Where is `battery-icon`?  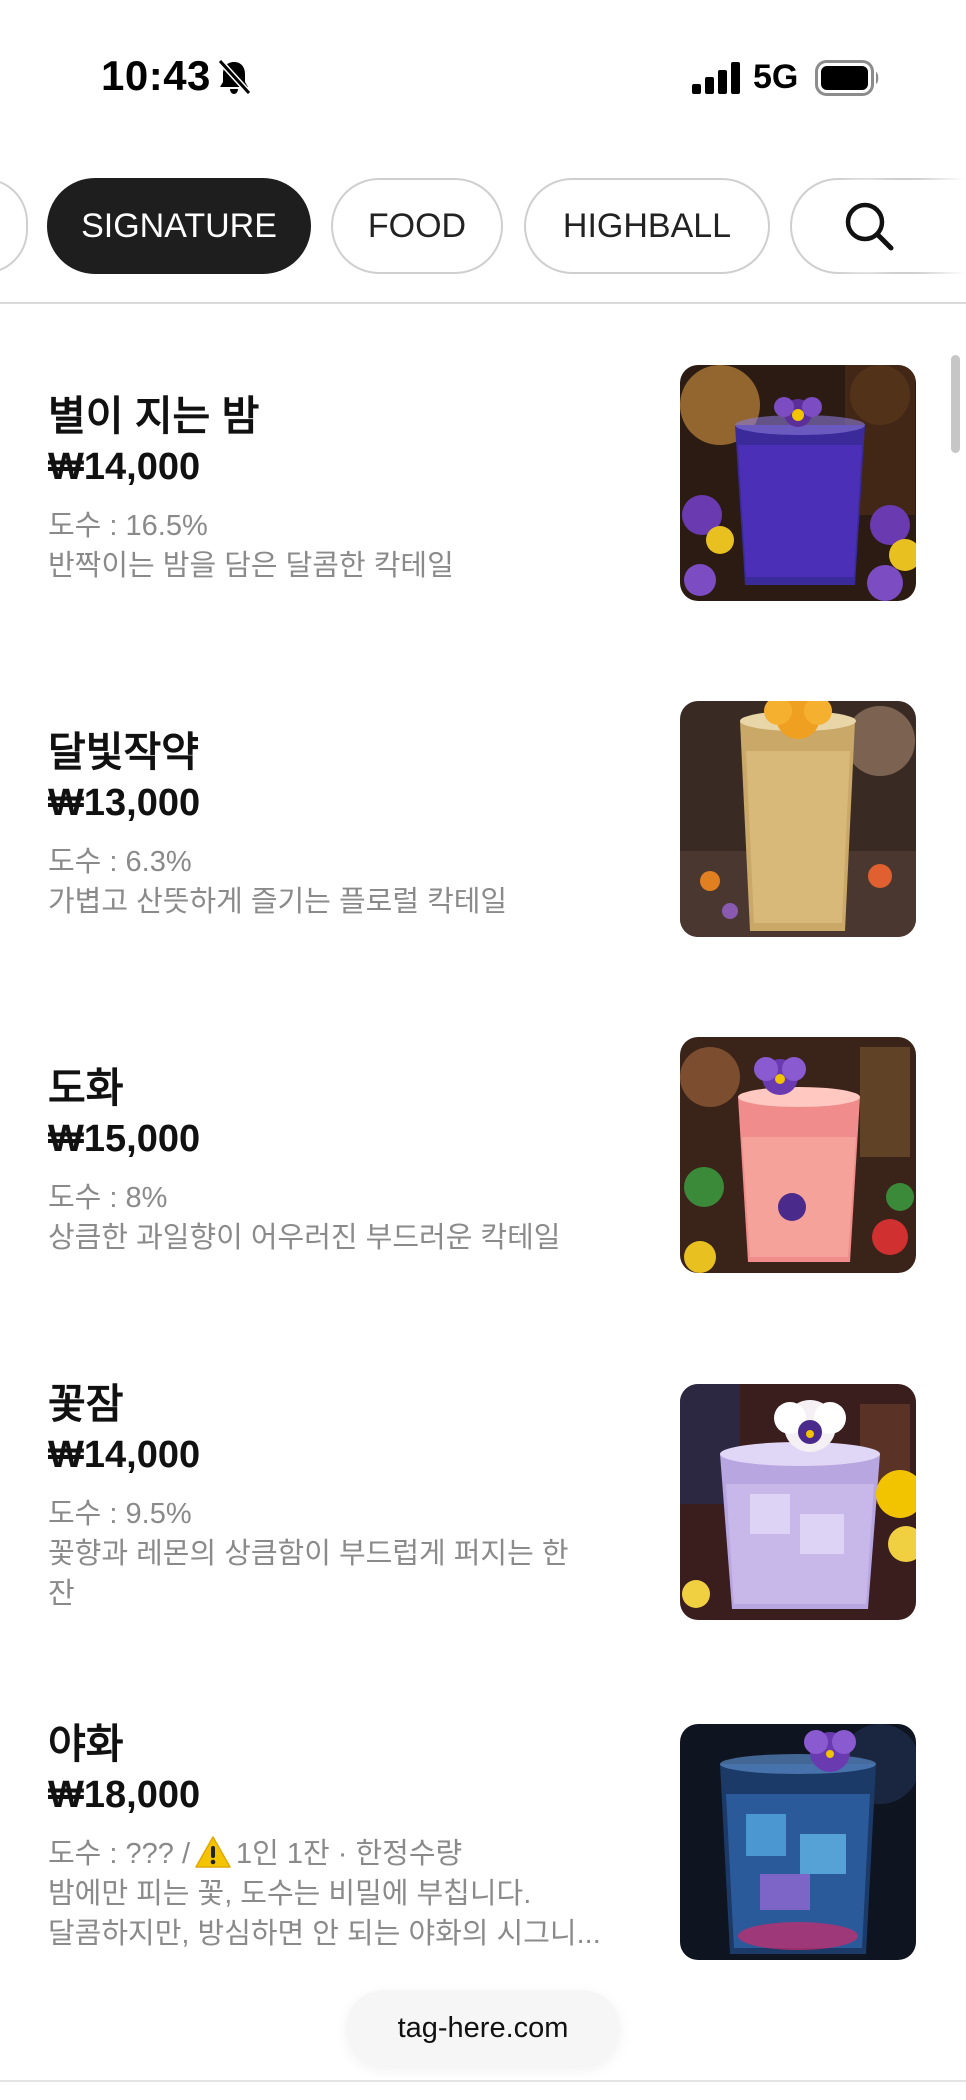
battery-icon is located at coordinates (847, 78).